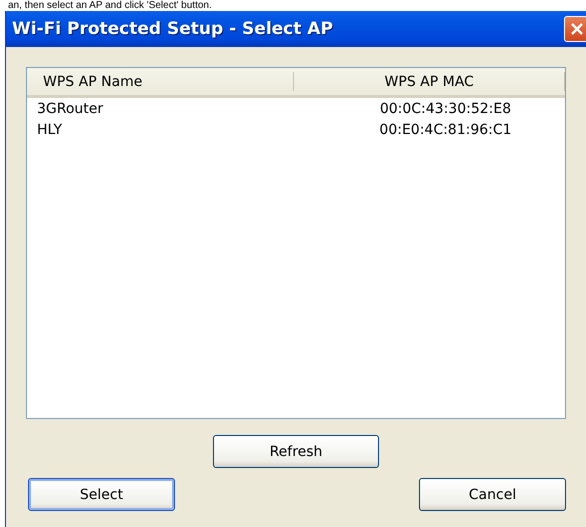  What do you see at coordinates (492, 494) in the screenshot?
I see `cancel-button: Cancel` at bounding box center [492, 494].